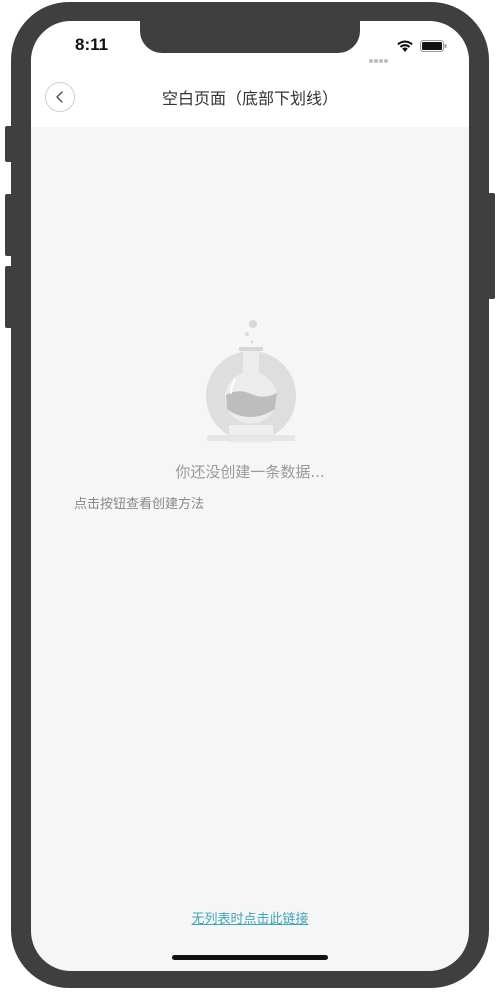 This screenshot has width=500, height=992. I want to click on home-indicator, so click(250, 957).